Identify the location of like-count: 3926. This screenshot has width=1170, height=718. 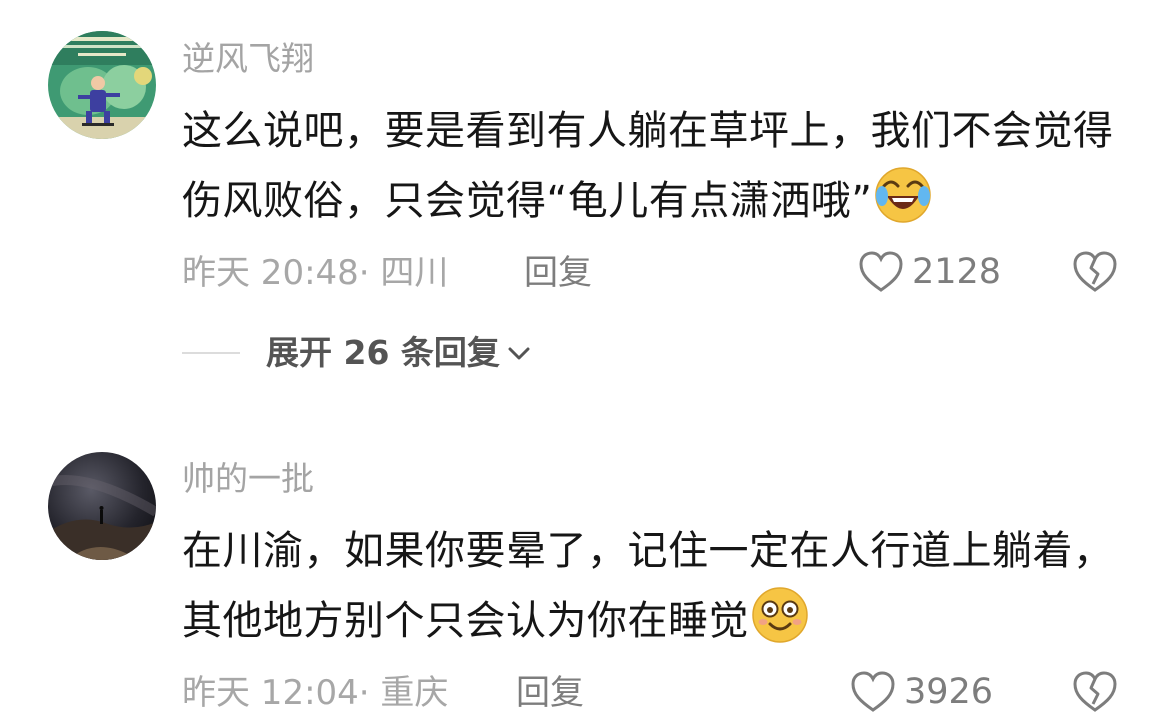
(949, 691).